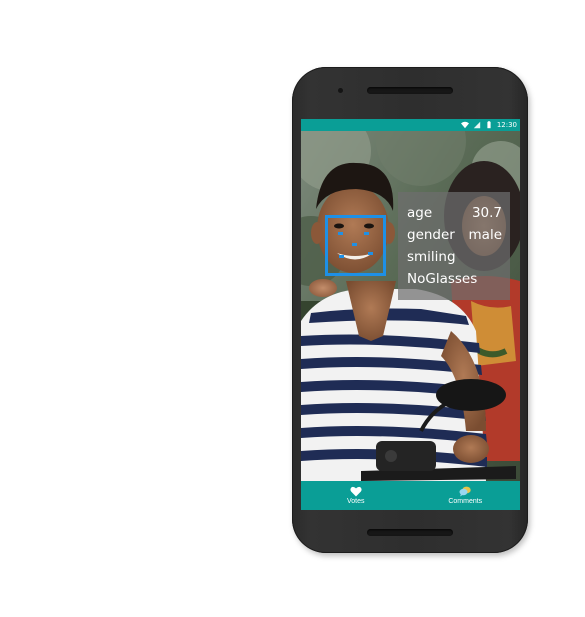 This screenshot has height=617, width=585. I want to click on signal-icon, so click(477, 125).